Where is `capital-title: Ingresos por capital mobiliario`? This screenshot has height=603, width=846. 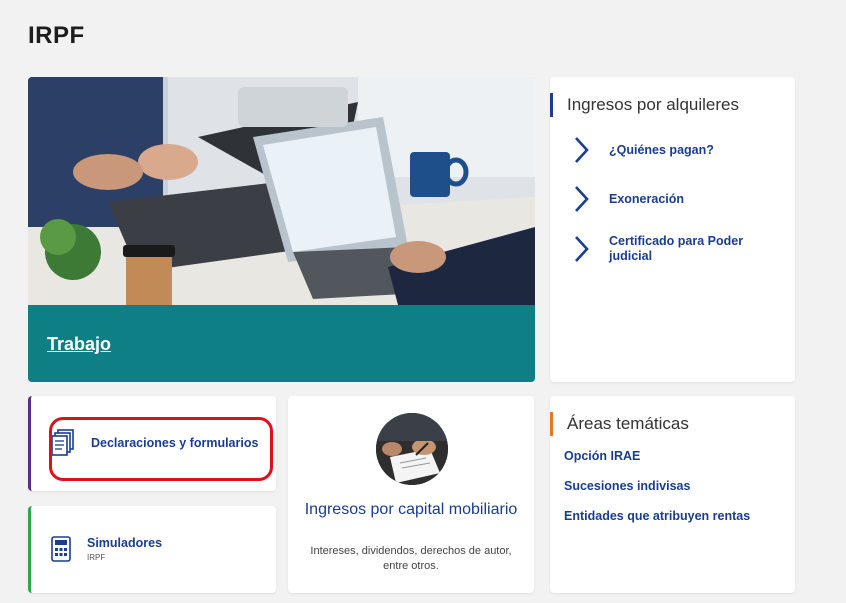
capital-title: Ingresos por capital mobiliario is located at coordinates (411, 510).